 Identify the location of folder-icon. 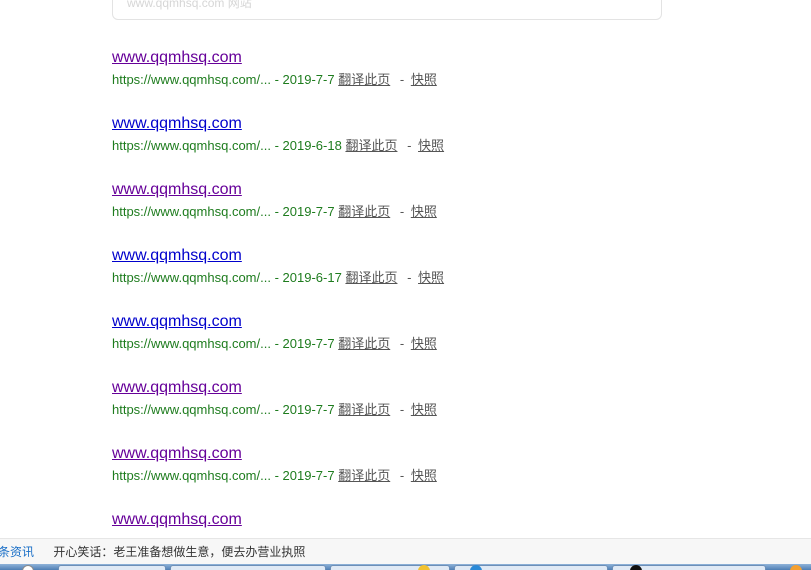
(424, 567).